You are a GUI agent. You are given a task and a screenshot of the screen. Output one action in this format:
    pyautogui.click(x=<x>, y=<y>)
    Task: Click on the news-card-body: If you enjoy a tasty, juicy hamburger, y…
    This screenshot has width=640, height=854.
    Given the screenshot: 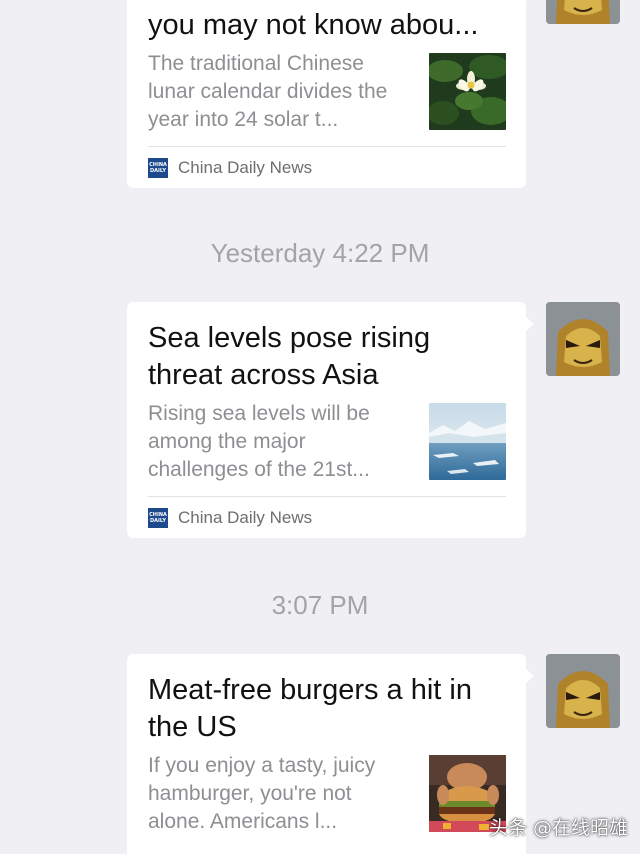 What is the action you would take?
    pyautogui.click(x=327, y=794)
    